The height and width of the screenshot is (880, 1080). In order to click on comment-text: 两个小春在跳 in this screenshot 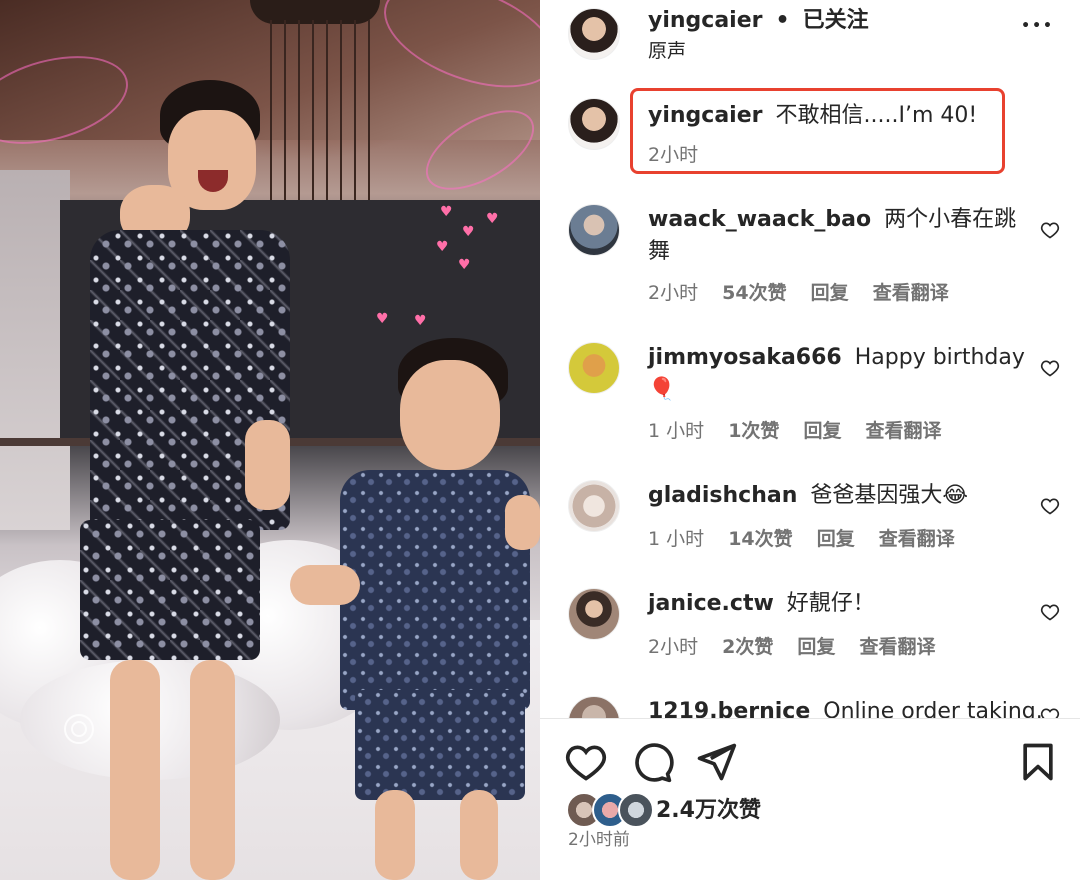, I will do `click(950, 219)`.